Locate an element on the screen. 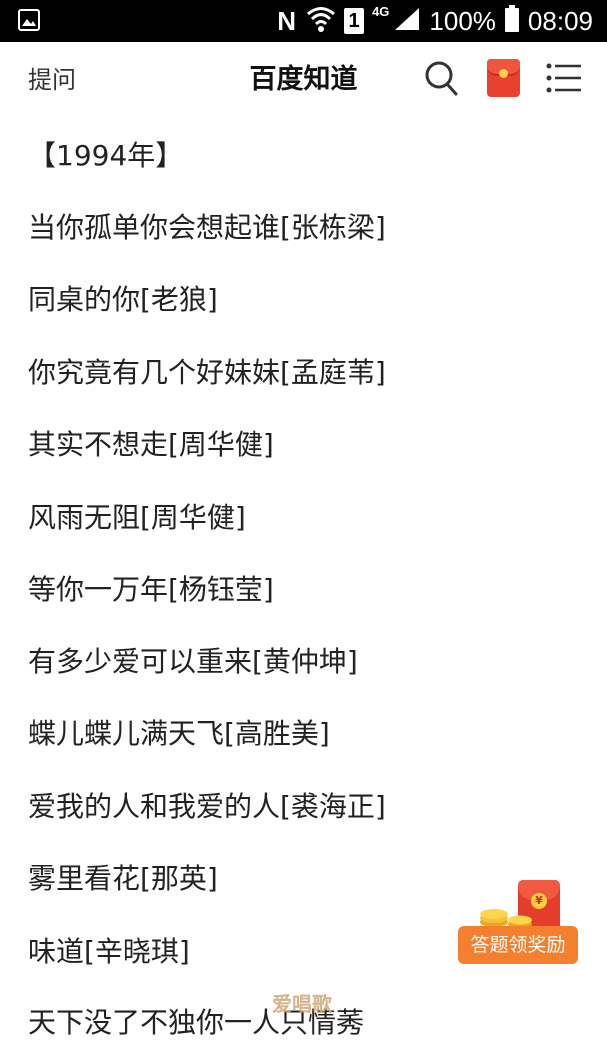  answer-reward-button: ¥ 答题领奖励 is located at coordinates (520, 924).